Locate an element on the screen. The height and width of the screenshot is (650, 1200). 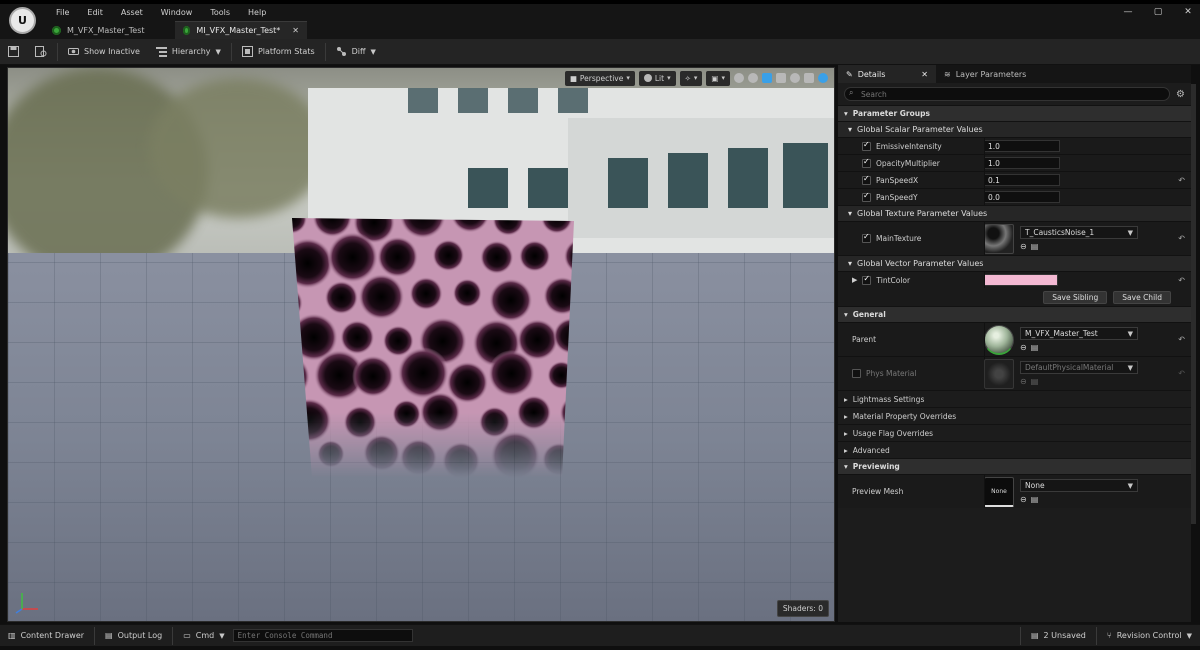
save-sibling-button: Save Sibling is located at coordinates (1075, 297).